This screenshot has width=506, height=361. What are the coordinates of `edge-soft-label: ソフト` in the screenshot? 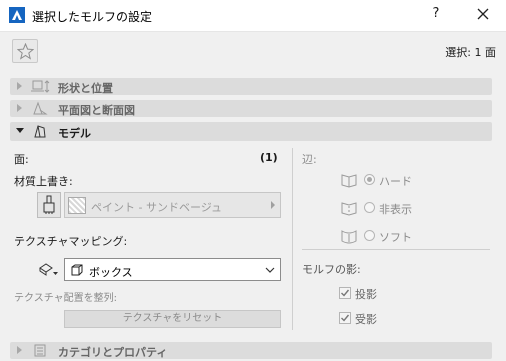 It's located at (395, 237).